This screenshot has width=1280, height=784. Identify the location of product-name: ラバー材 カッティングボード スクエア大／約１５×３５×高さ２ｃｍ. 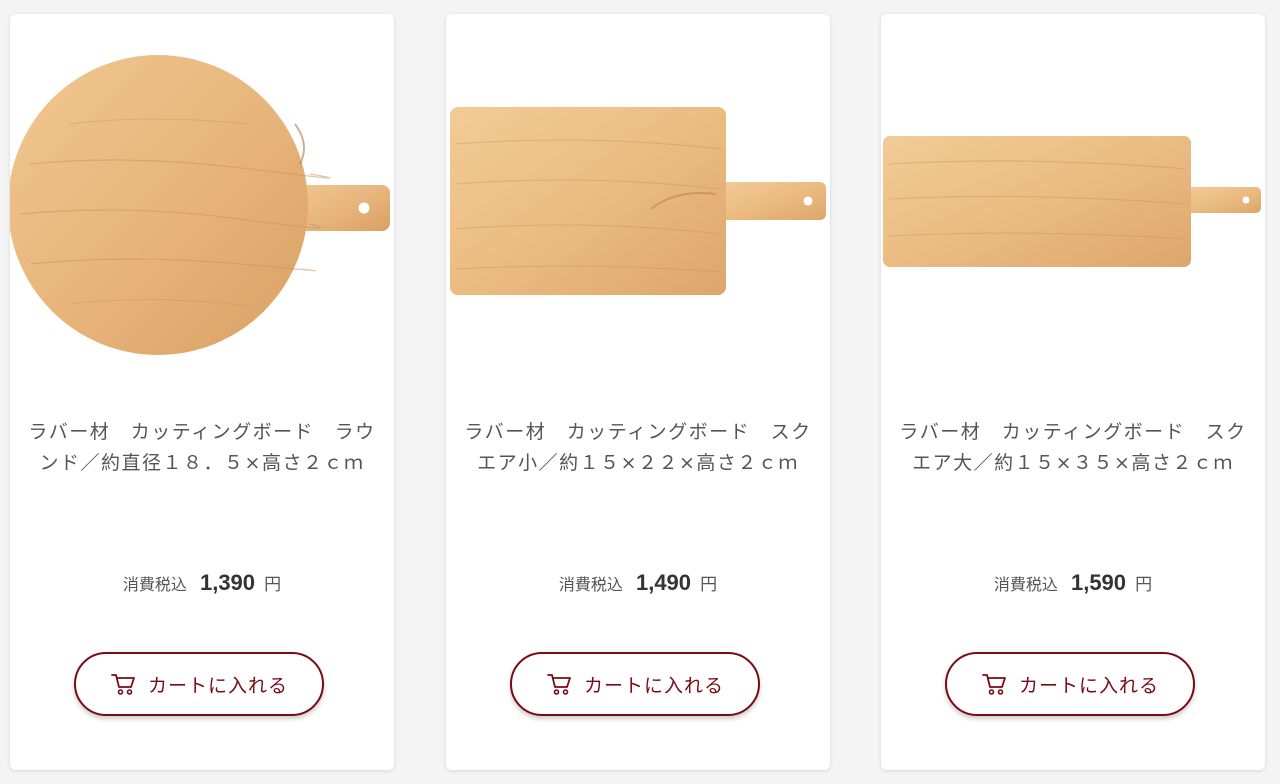
(1073, 448).